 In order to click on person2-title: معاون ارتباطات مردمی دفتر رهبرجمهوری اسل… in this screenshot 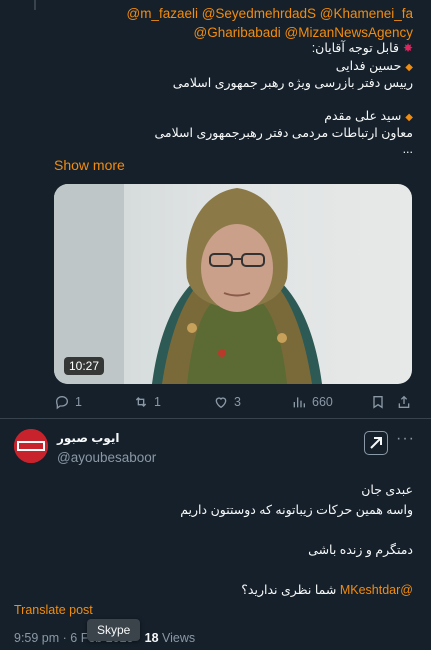, I will do `click(283, 133)`.